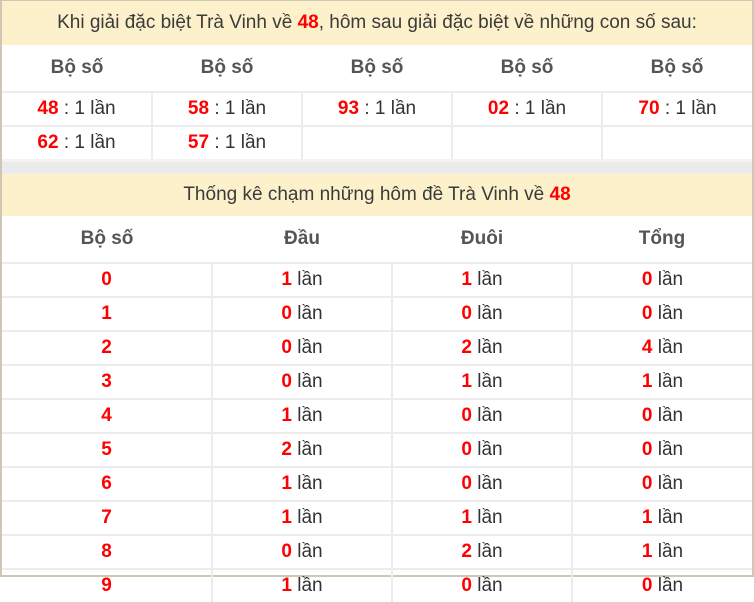 The image size is (754, 602). I want to click on digit-cell: 8, so click(107, 551).